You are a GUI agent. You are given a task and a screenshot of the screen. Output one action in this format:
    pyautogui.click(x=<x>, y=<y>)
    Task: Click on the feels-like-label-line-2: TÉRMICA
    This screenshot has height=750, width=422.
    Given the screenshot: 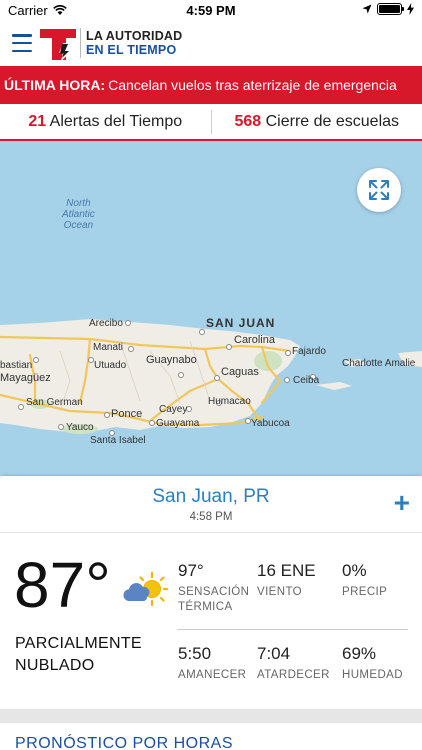 What is the action you would take?
    pyautogui.click(x=205, y=607)
    